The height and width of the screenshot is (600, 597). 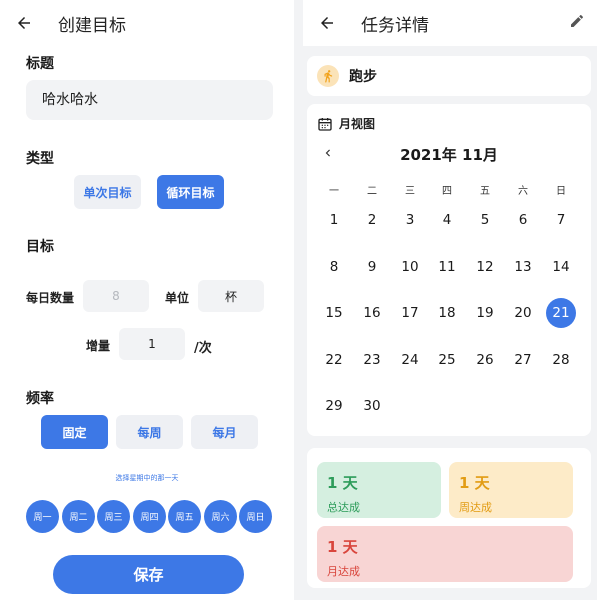 What do you see at coordinates (147, 23) in the screenshot?
I see `create-goal-appbar: 创建目标` at bounding box center [147, 23].